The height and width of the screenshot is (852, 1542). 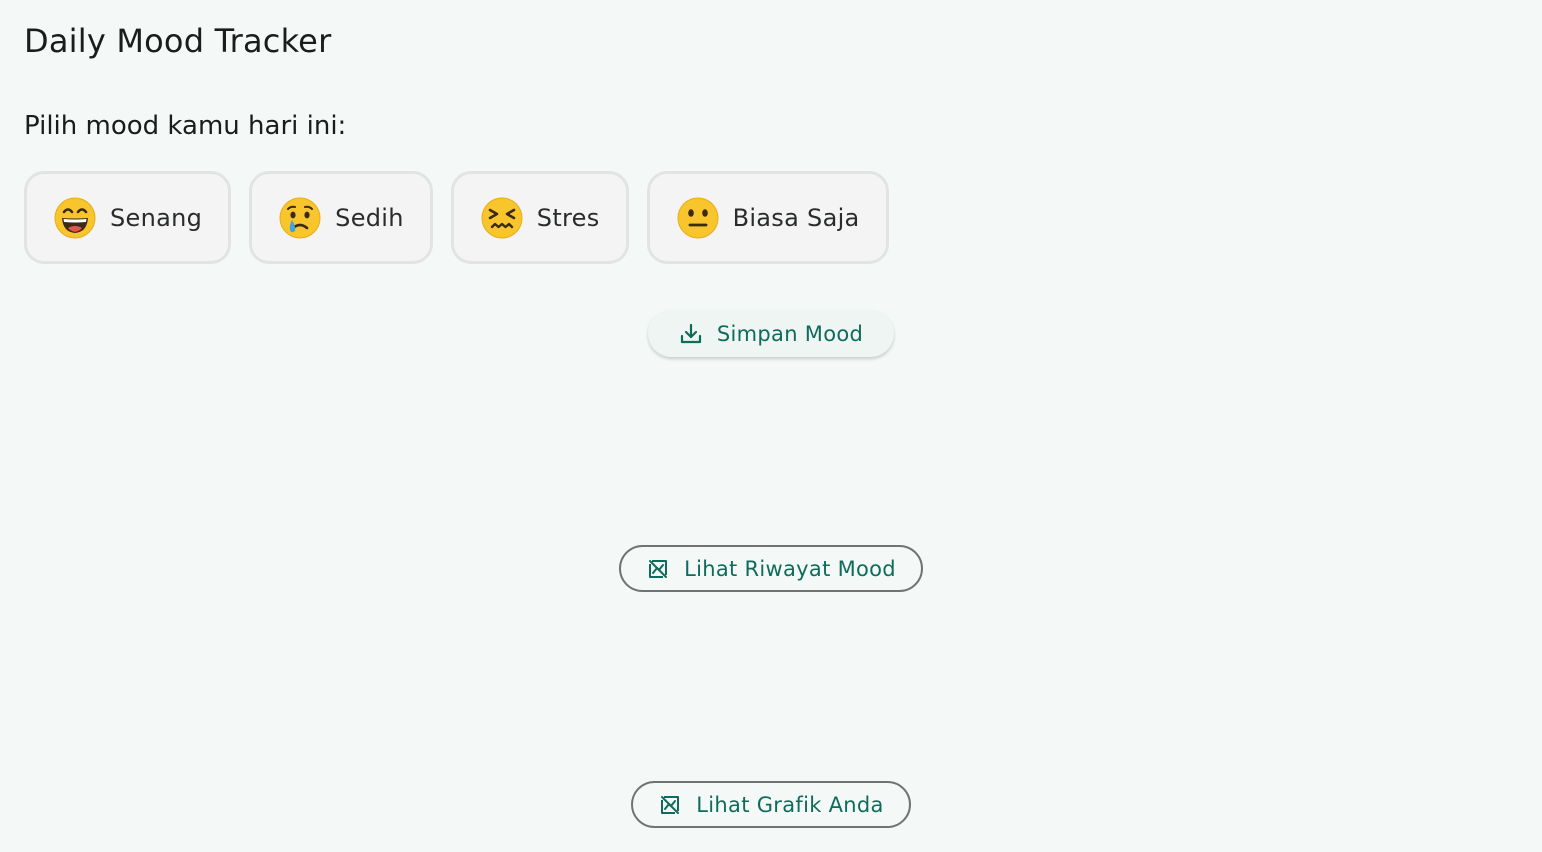 What do you see at coordinates (690, 333) in the screenshot?
I see `download-icon` at bounding box center [690, 333].